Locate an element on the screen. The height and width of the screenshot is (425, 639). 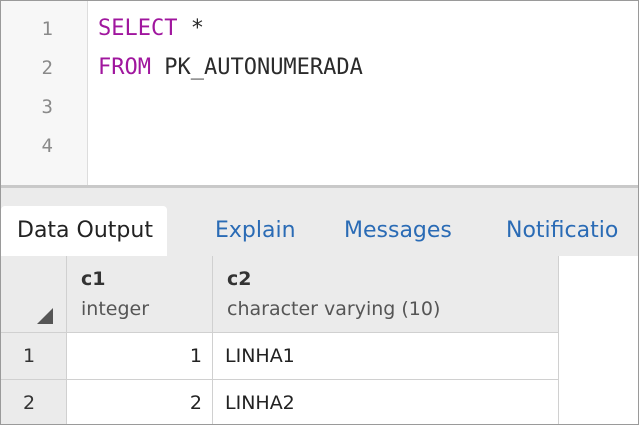
table-cell-c2: LINHA2 is located at coordinates (386, 402).